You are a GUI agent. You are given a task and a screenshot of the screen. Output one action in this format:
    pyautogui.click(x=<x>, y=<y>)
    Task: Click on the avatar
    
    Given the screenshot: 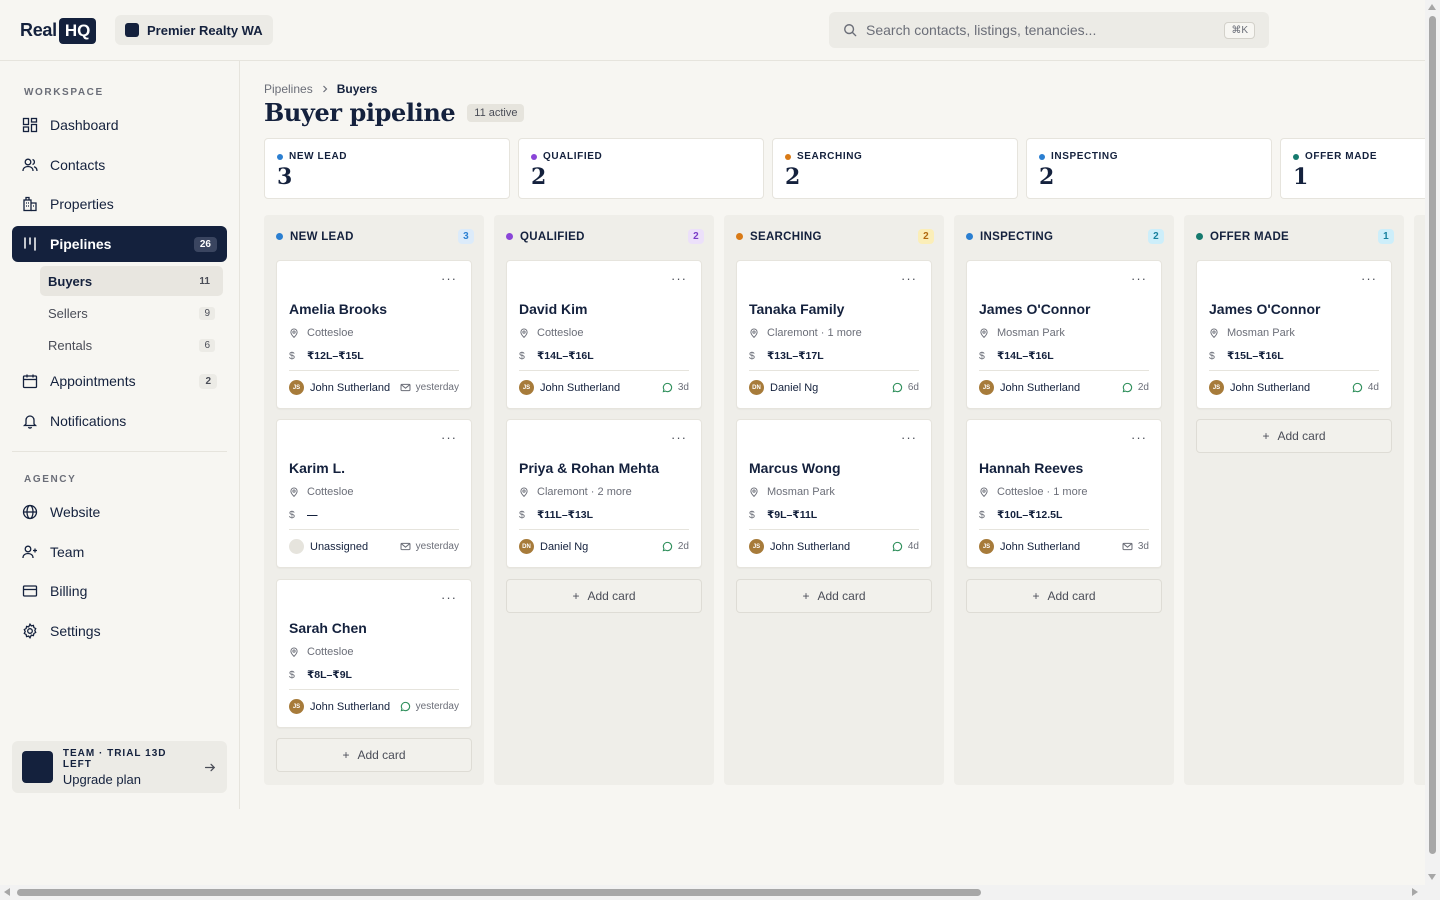 What is the action you would take?
    pyautogui.click(x=296, y=546)
    